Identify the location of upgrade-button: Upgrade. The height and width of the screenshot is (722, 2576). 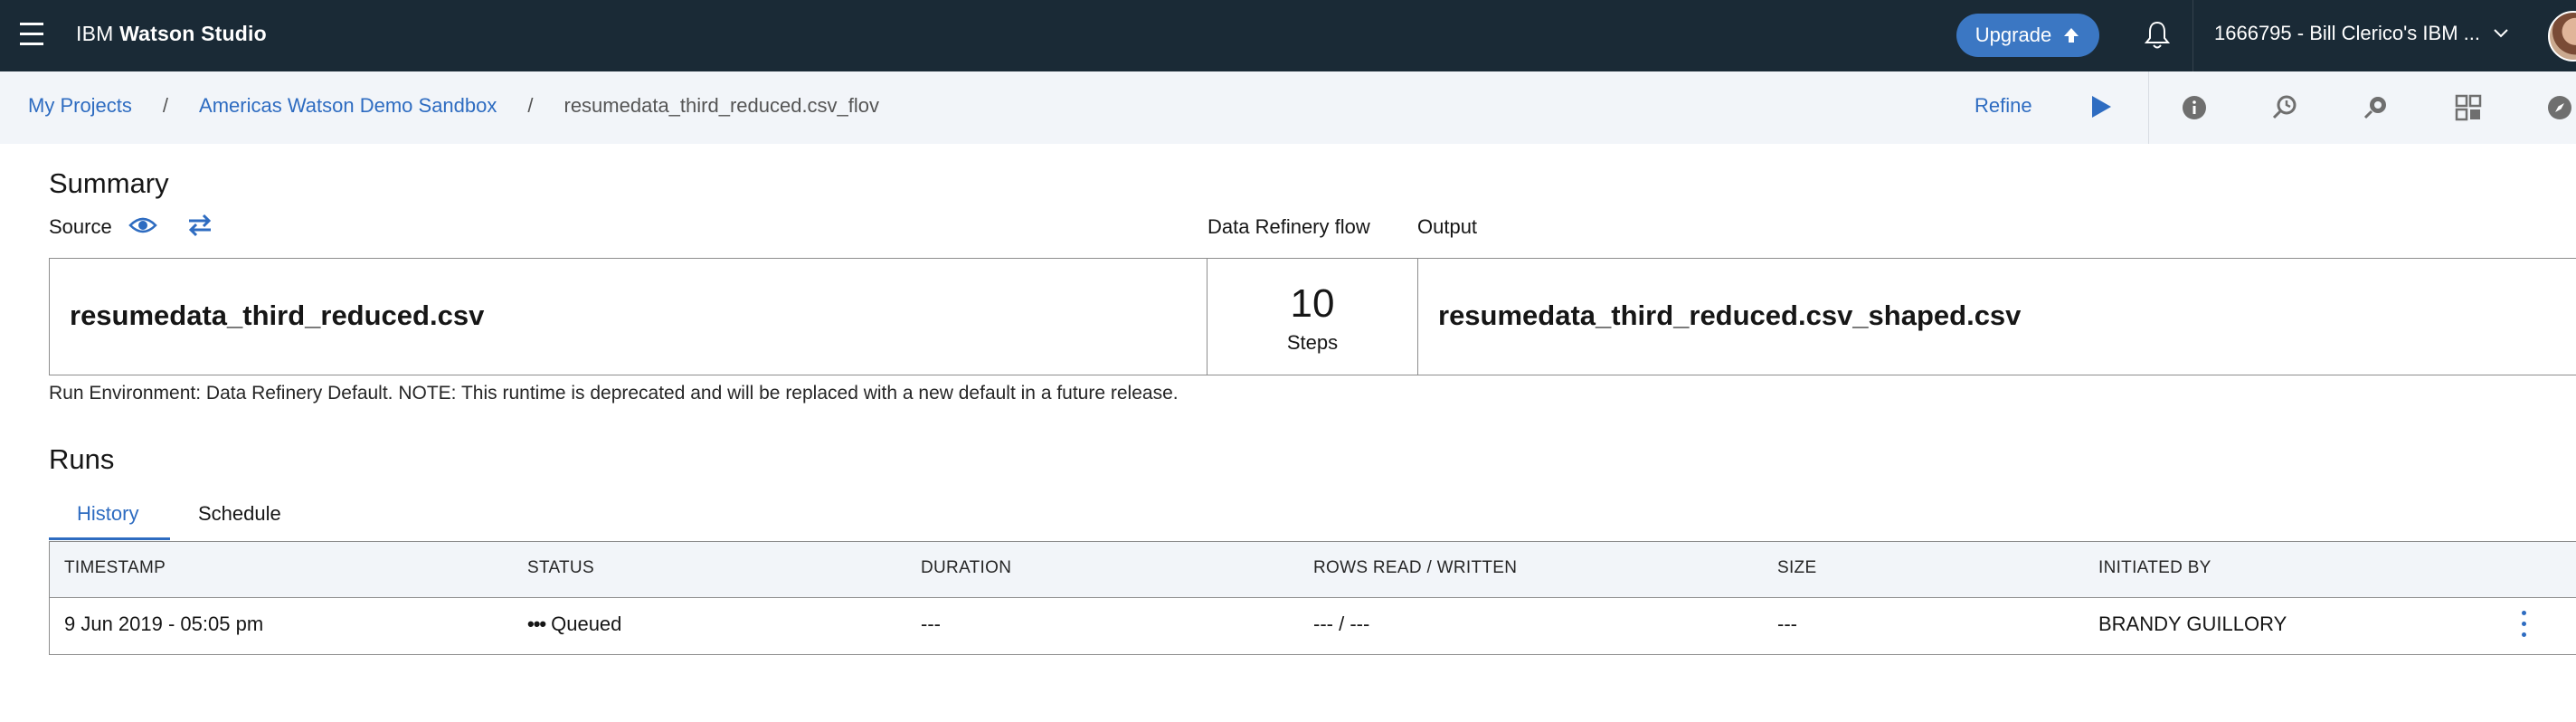
(2028, 36).